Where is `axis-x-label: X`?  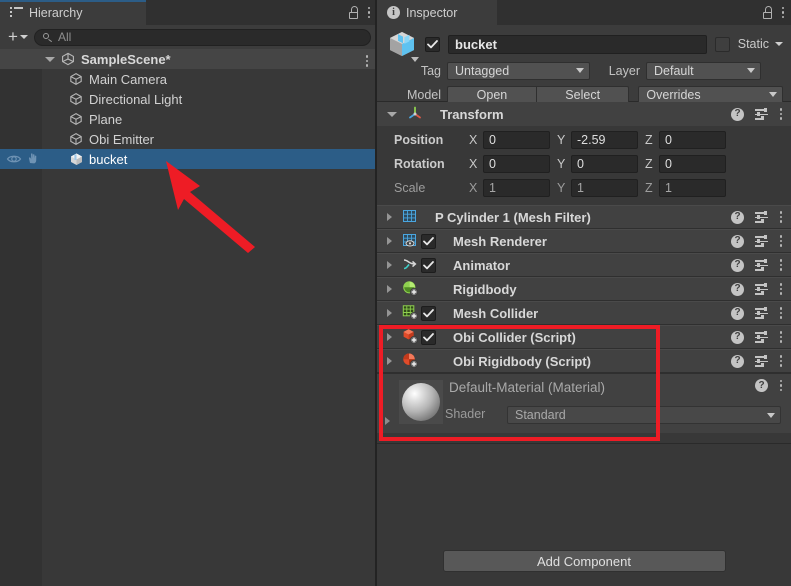 axis-x-label: X is located at coordinates (473, 139).